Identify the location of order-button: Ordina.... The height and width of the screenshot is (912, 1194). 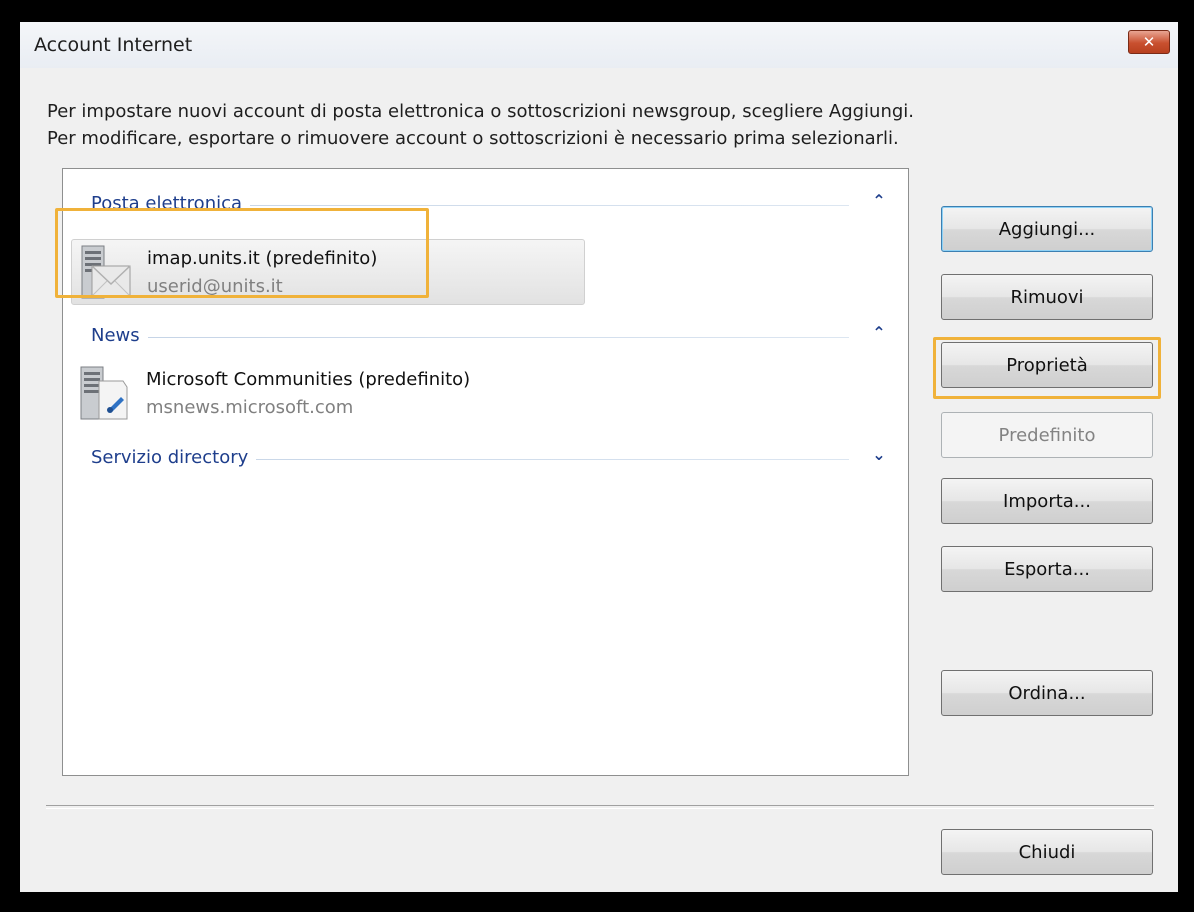
(1047, 693).